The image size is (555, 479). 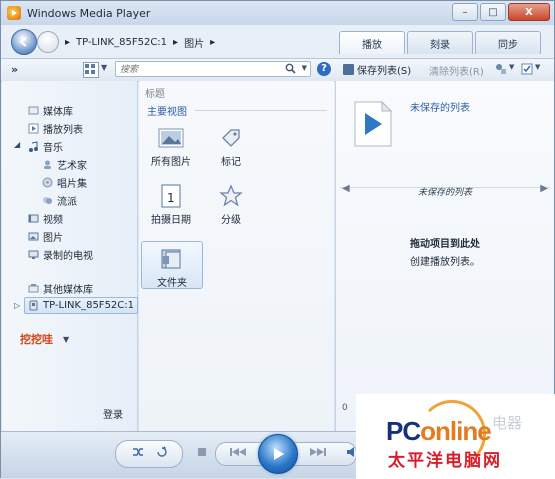 I want to click on dig-dropdown-icon: ▼, so click(x=66, y=339).